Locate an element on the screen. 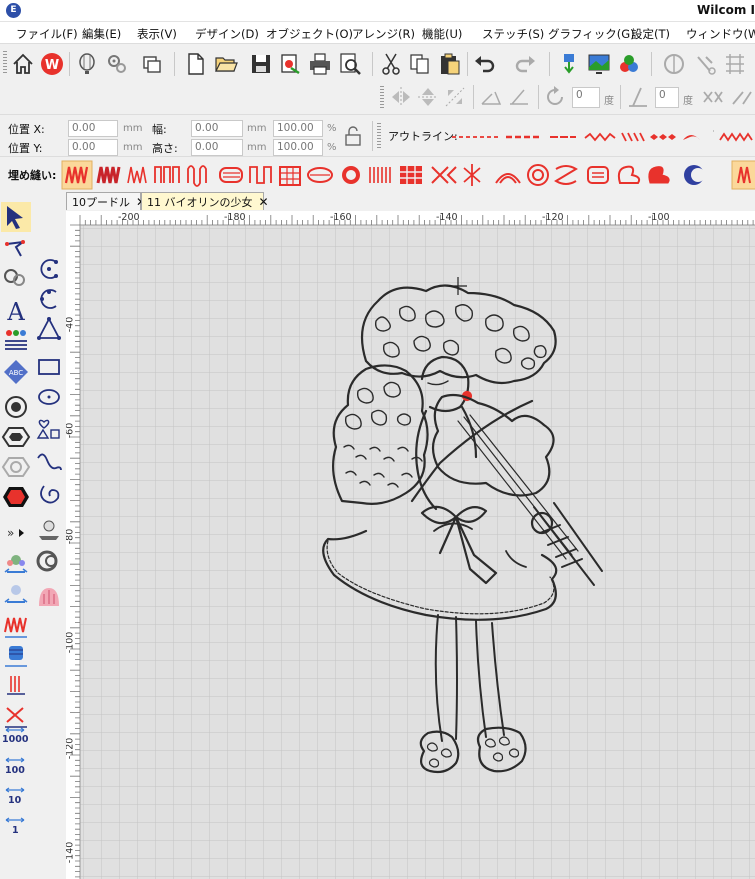  hexagon-icon is located at coordinates (16, 437).